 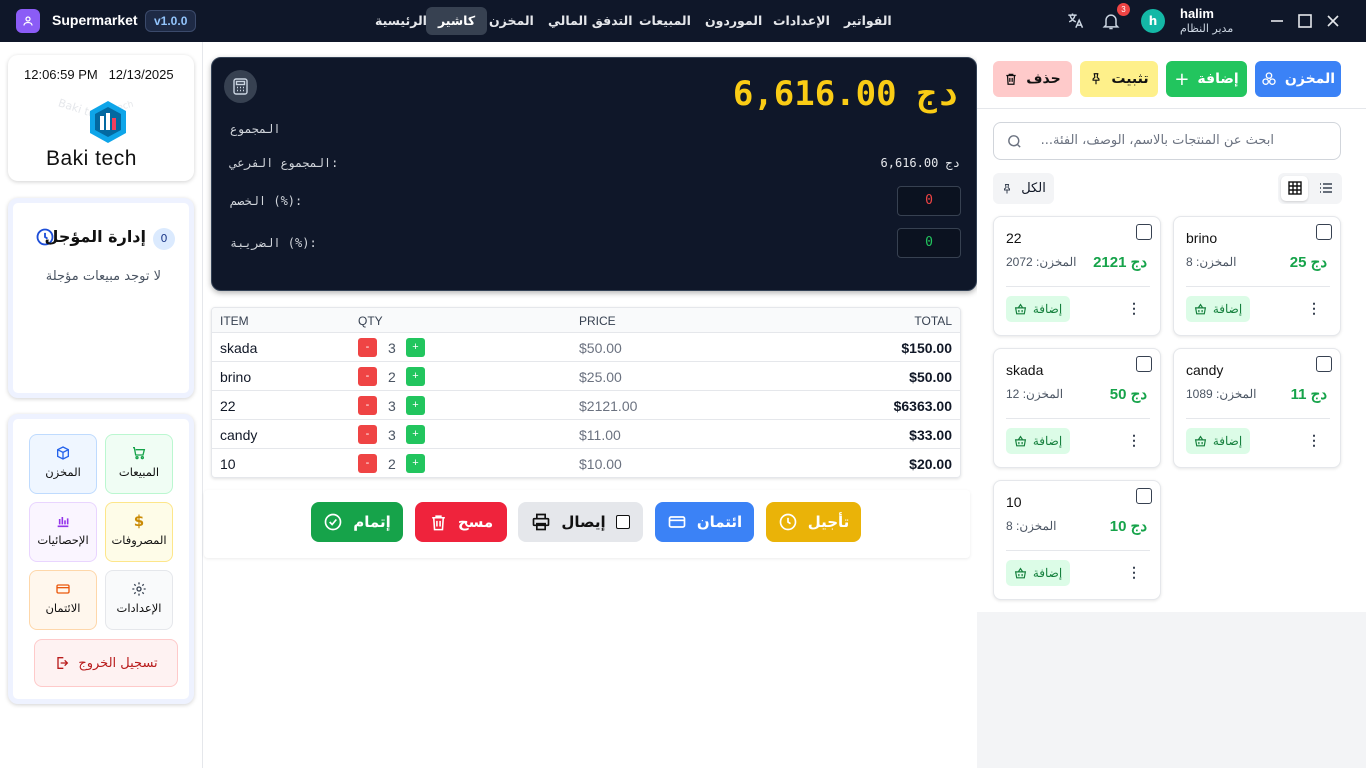 What do you see at coordinates (139, 600) in the screenshot?
I see `settings-tile: الإعدادات` at bounding box center [139, 600].